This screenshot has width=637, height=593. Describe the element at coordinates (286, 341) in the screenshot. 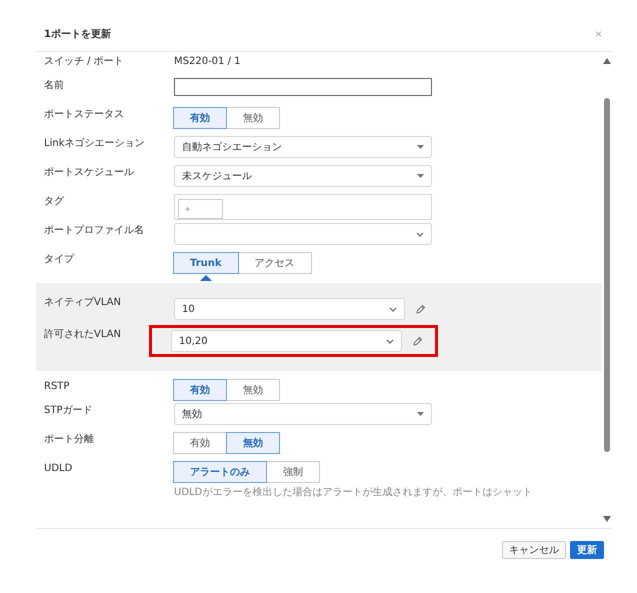

I see `dropdown: 10,20` at that location.